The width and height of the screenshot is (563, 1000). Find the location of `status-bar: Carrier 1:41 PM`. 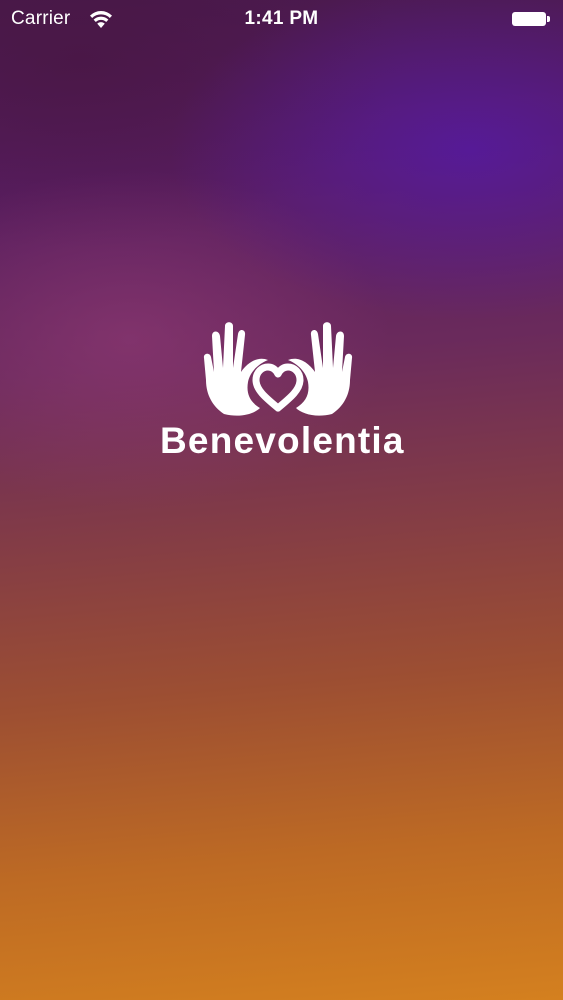

status-bar: Carrier 1:41 PM is located at coordinates (281, 19).